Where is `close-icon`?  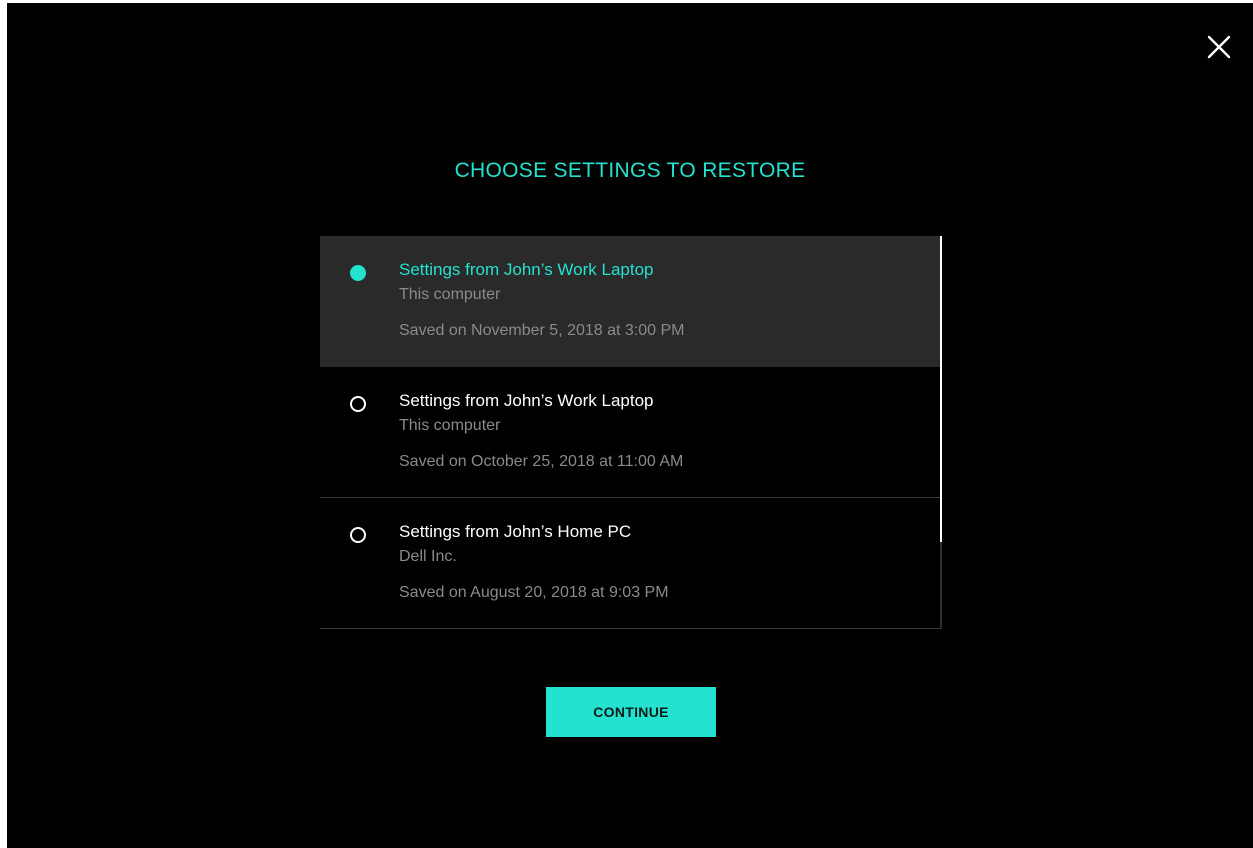
close-icon is located at coordinates (1219, 47).